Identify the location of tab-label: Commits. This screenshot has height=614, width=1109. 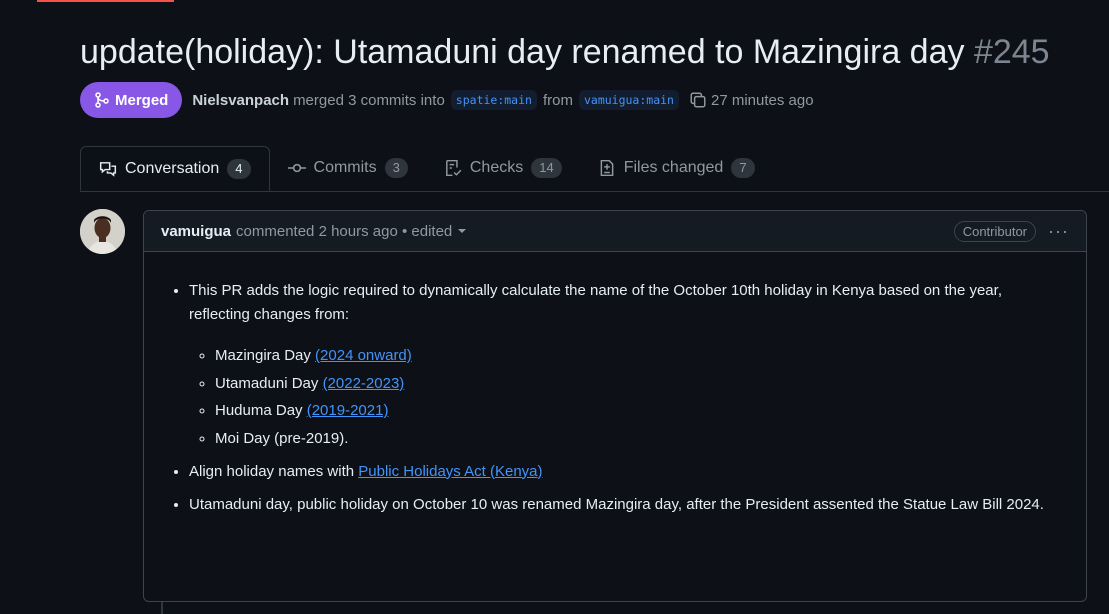
(345, 167).